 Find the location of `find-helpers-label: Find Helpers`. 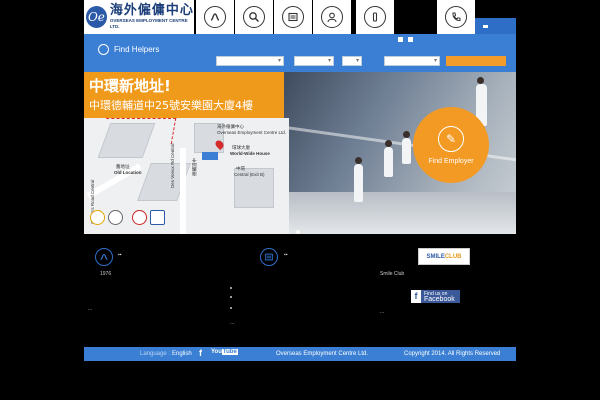

find-helpers-label: Find Helpers is located at coordinates (137, 49).